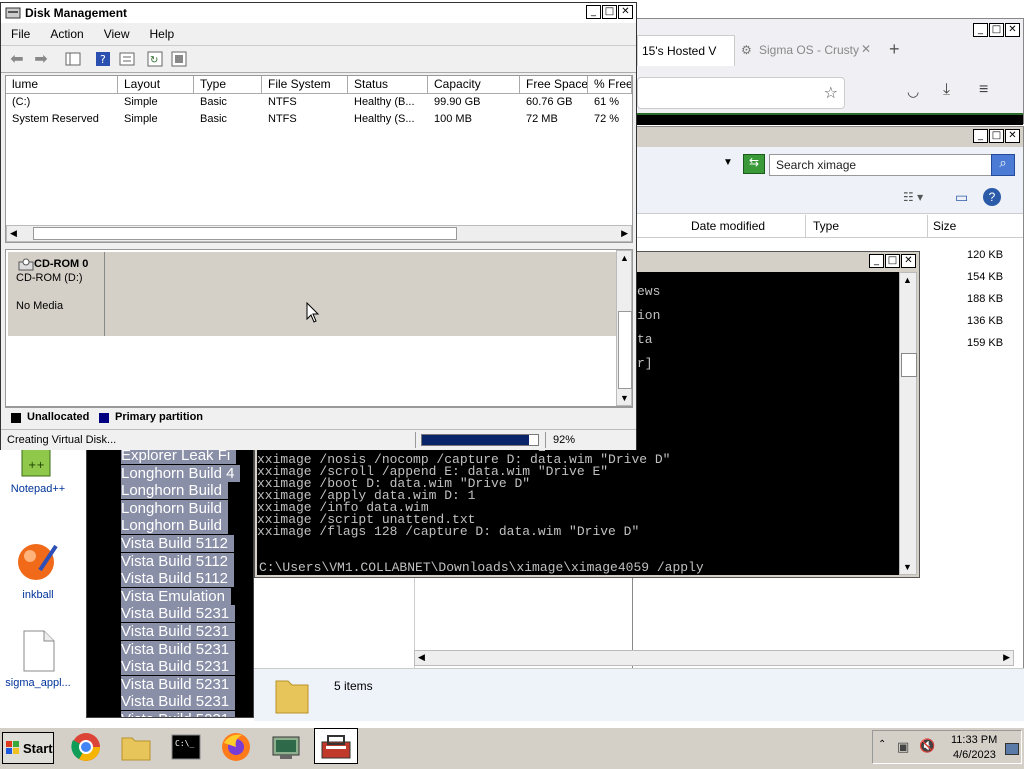  Describe the element at coordinates (38, 595) in the screenshot. I see `inkball-label: inkball` at that location.